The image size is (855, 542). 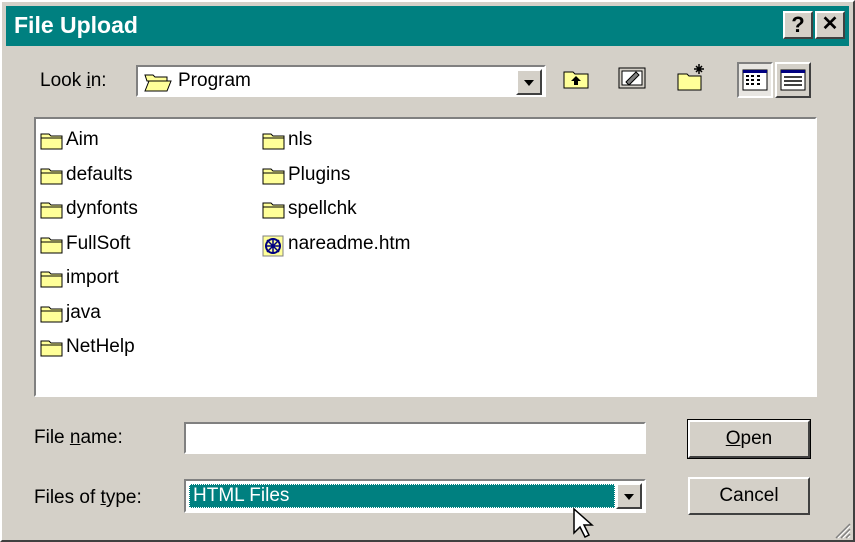 I want to click on mouse-cursor-icon, so click(x=583, y=523).